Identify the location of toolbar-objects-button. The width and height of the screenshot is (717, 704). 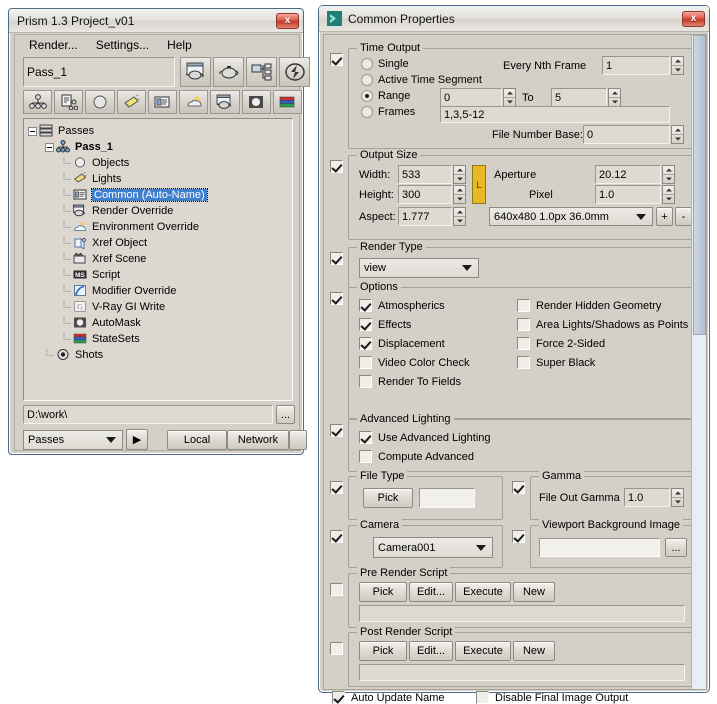
(69, 102).